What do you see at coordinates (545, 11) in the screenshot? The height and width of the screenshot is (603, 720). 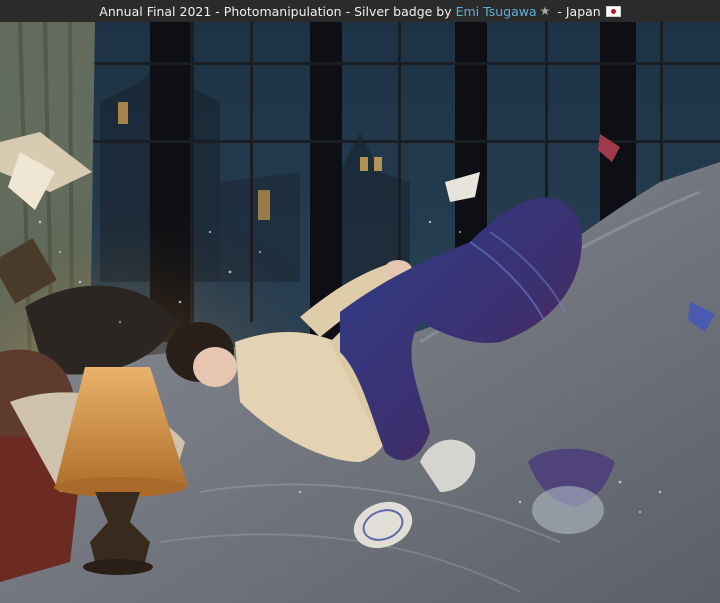 I see `star-icon: ★` at bounding box center [545, 11].